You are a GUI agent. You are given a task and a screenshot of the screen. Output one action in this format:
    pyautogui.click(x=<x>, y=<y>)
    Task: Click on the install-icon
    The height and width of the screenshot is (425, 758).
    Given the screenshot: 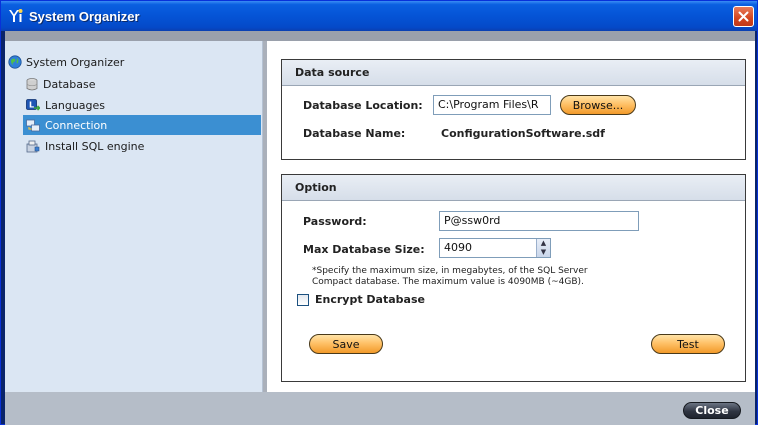 What is the action you would take?
    pyautogui.click(x=33, y=146)
    